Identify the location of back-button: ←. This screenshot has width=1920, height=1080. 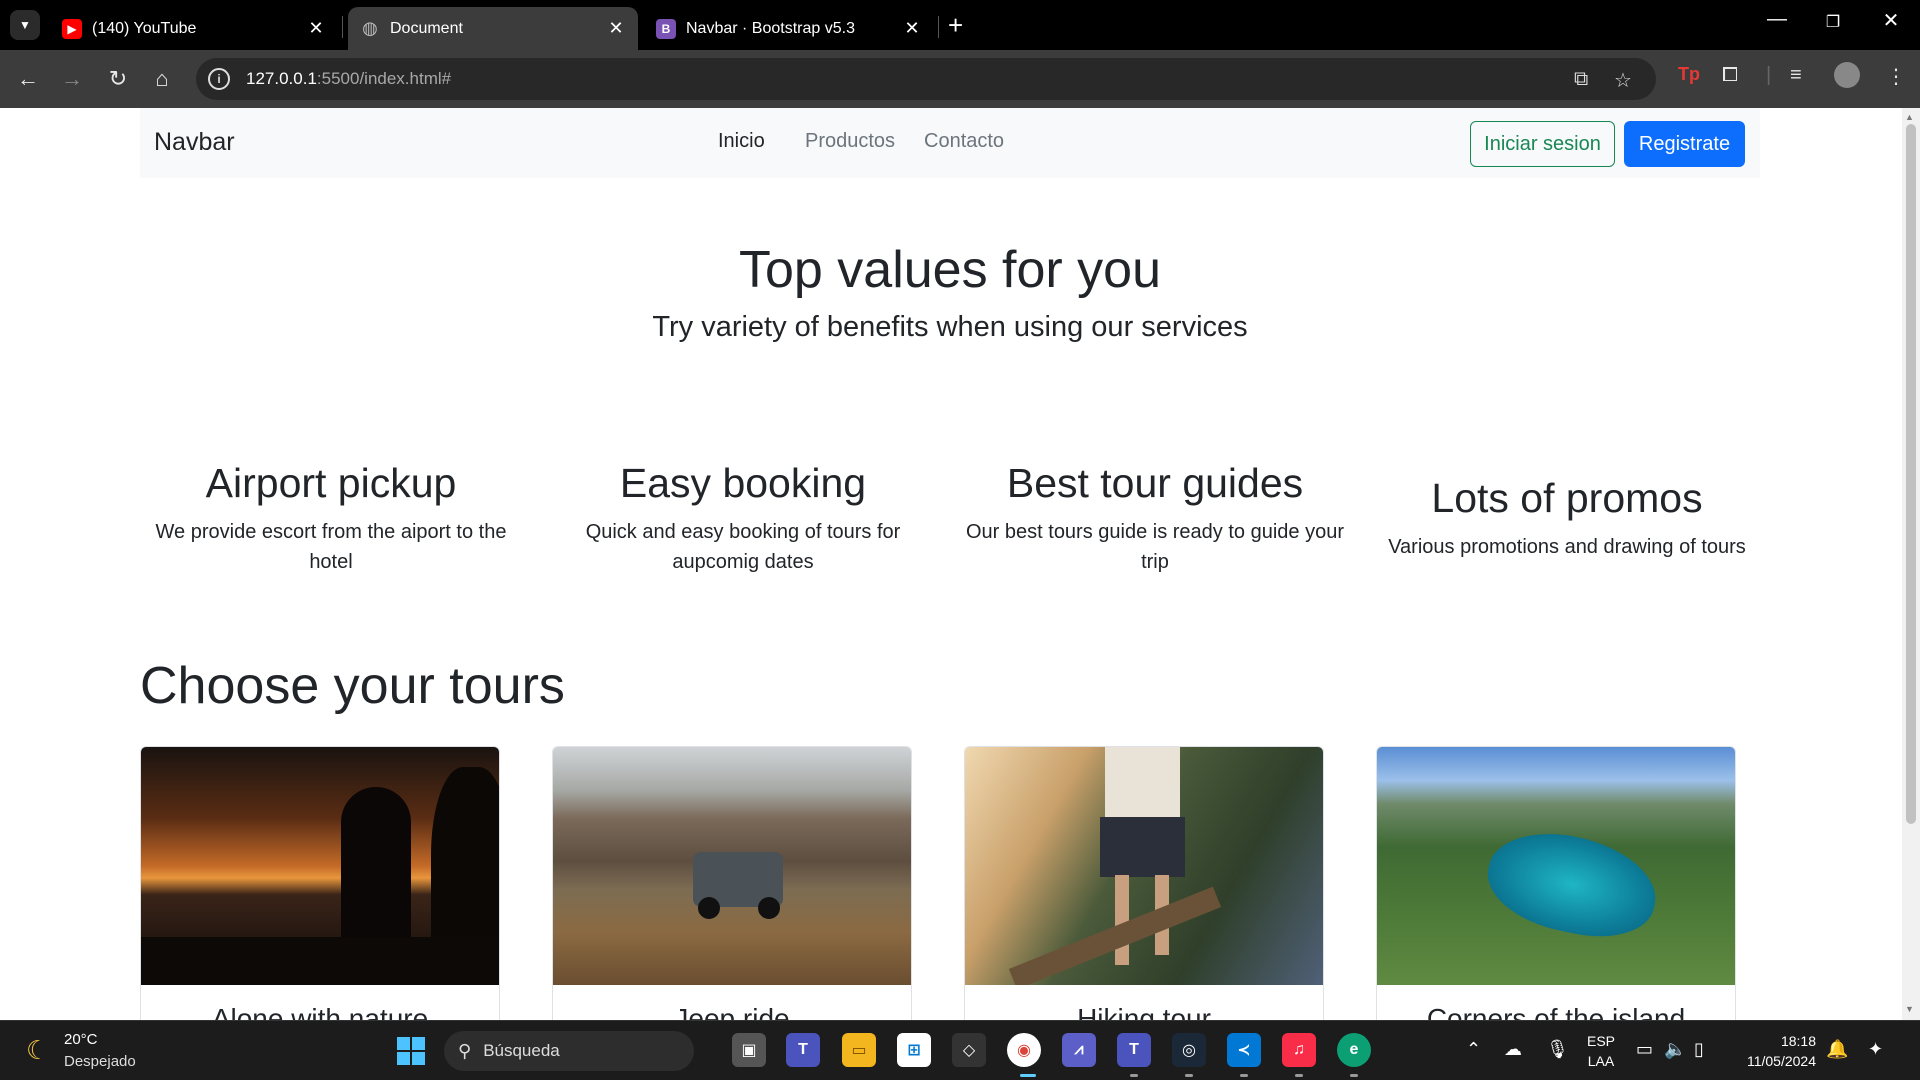
(28, 79).